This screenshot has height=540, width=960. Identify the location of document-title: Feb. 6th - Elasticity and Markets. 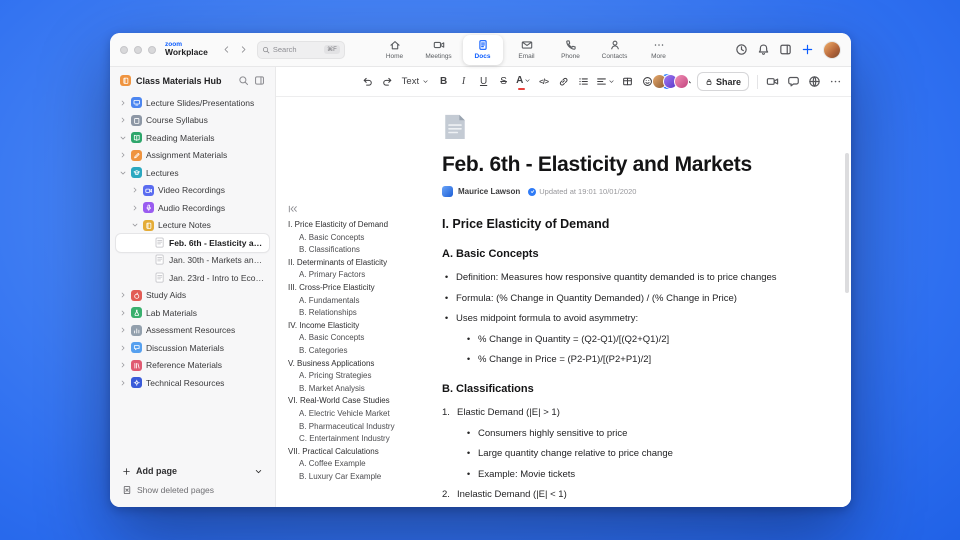
(640, 165).